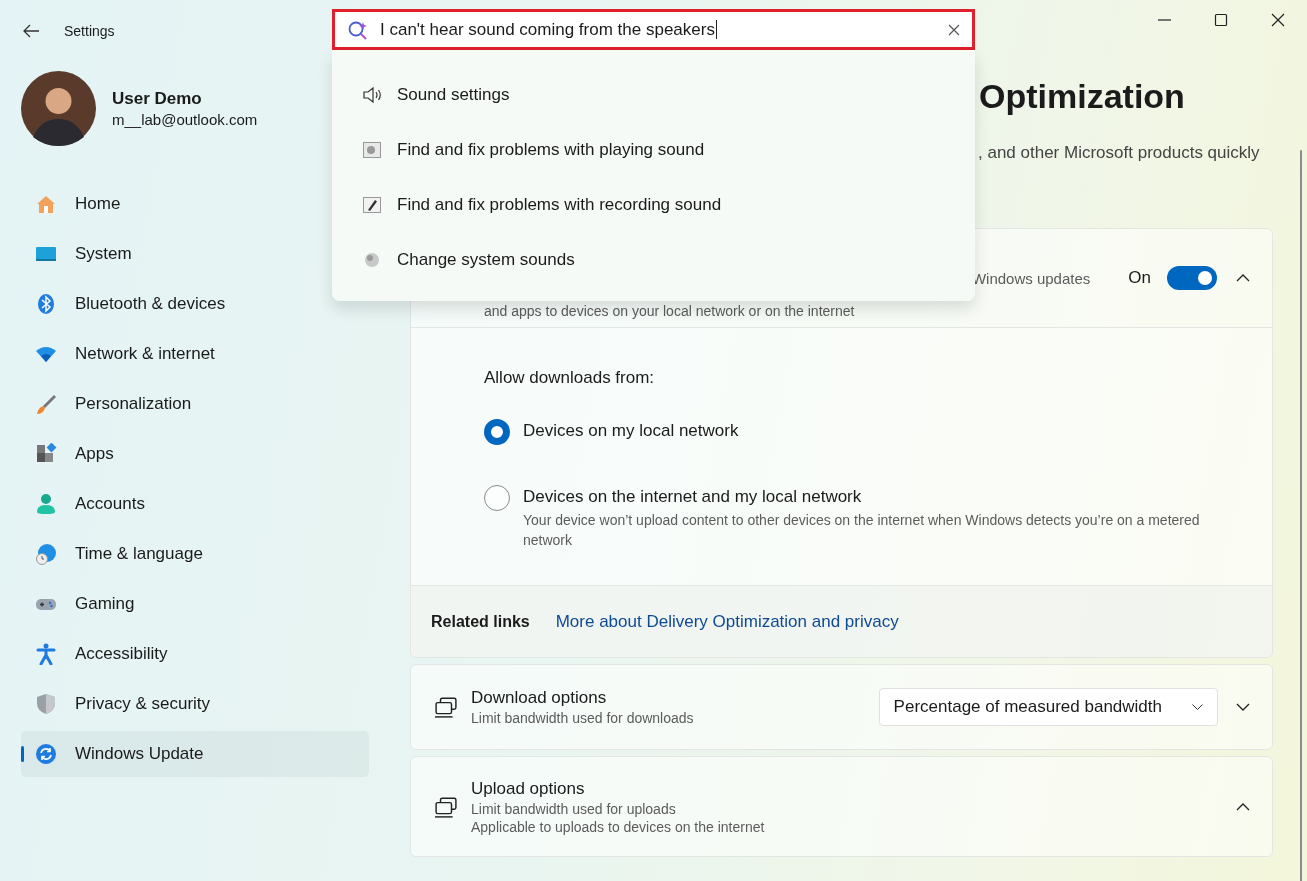  I want to click on apps-icon, so click(46, 454).